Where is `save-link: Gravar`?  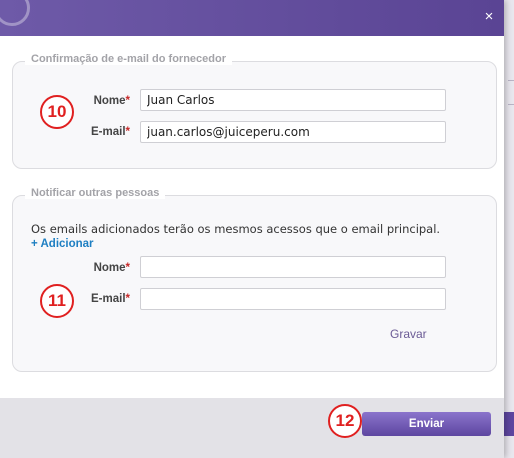
save-link: Gravar is located at coordinates (408, 334).